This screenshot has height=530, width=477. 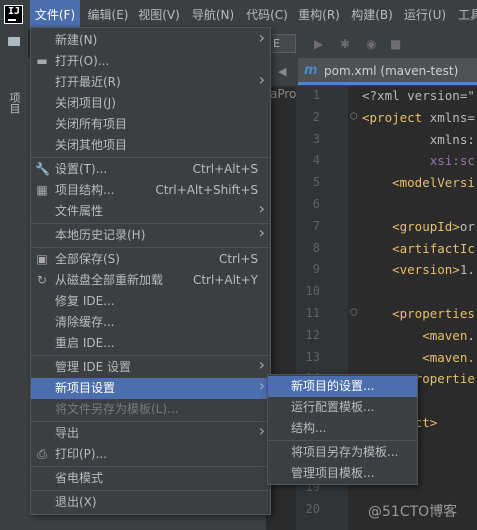 I want to click on code-line: <project xmlns=, so click(x=418, y=117).